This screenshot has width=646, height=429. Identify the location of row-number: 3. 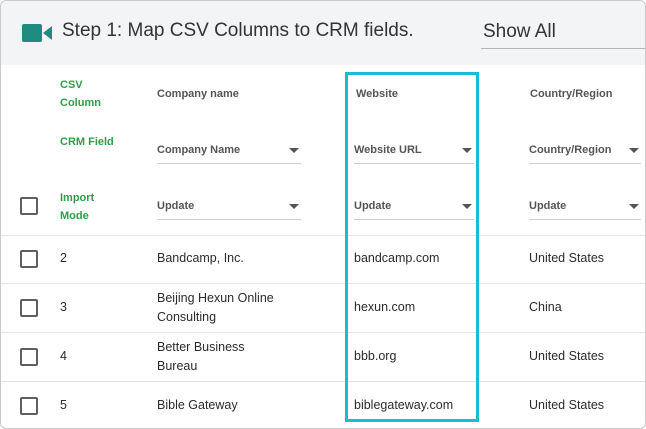
(63, 307).